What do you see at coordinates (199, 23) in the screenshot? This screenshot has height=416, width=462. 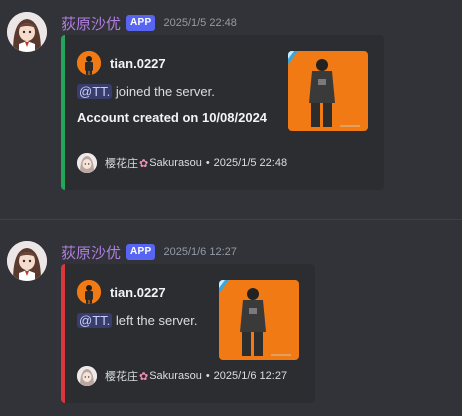 I see `message-timestamp: 2025/1/5 22:48` at bounding box center [199, 23].